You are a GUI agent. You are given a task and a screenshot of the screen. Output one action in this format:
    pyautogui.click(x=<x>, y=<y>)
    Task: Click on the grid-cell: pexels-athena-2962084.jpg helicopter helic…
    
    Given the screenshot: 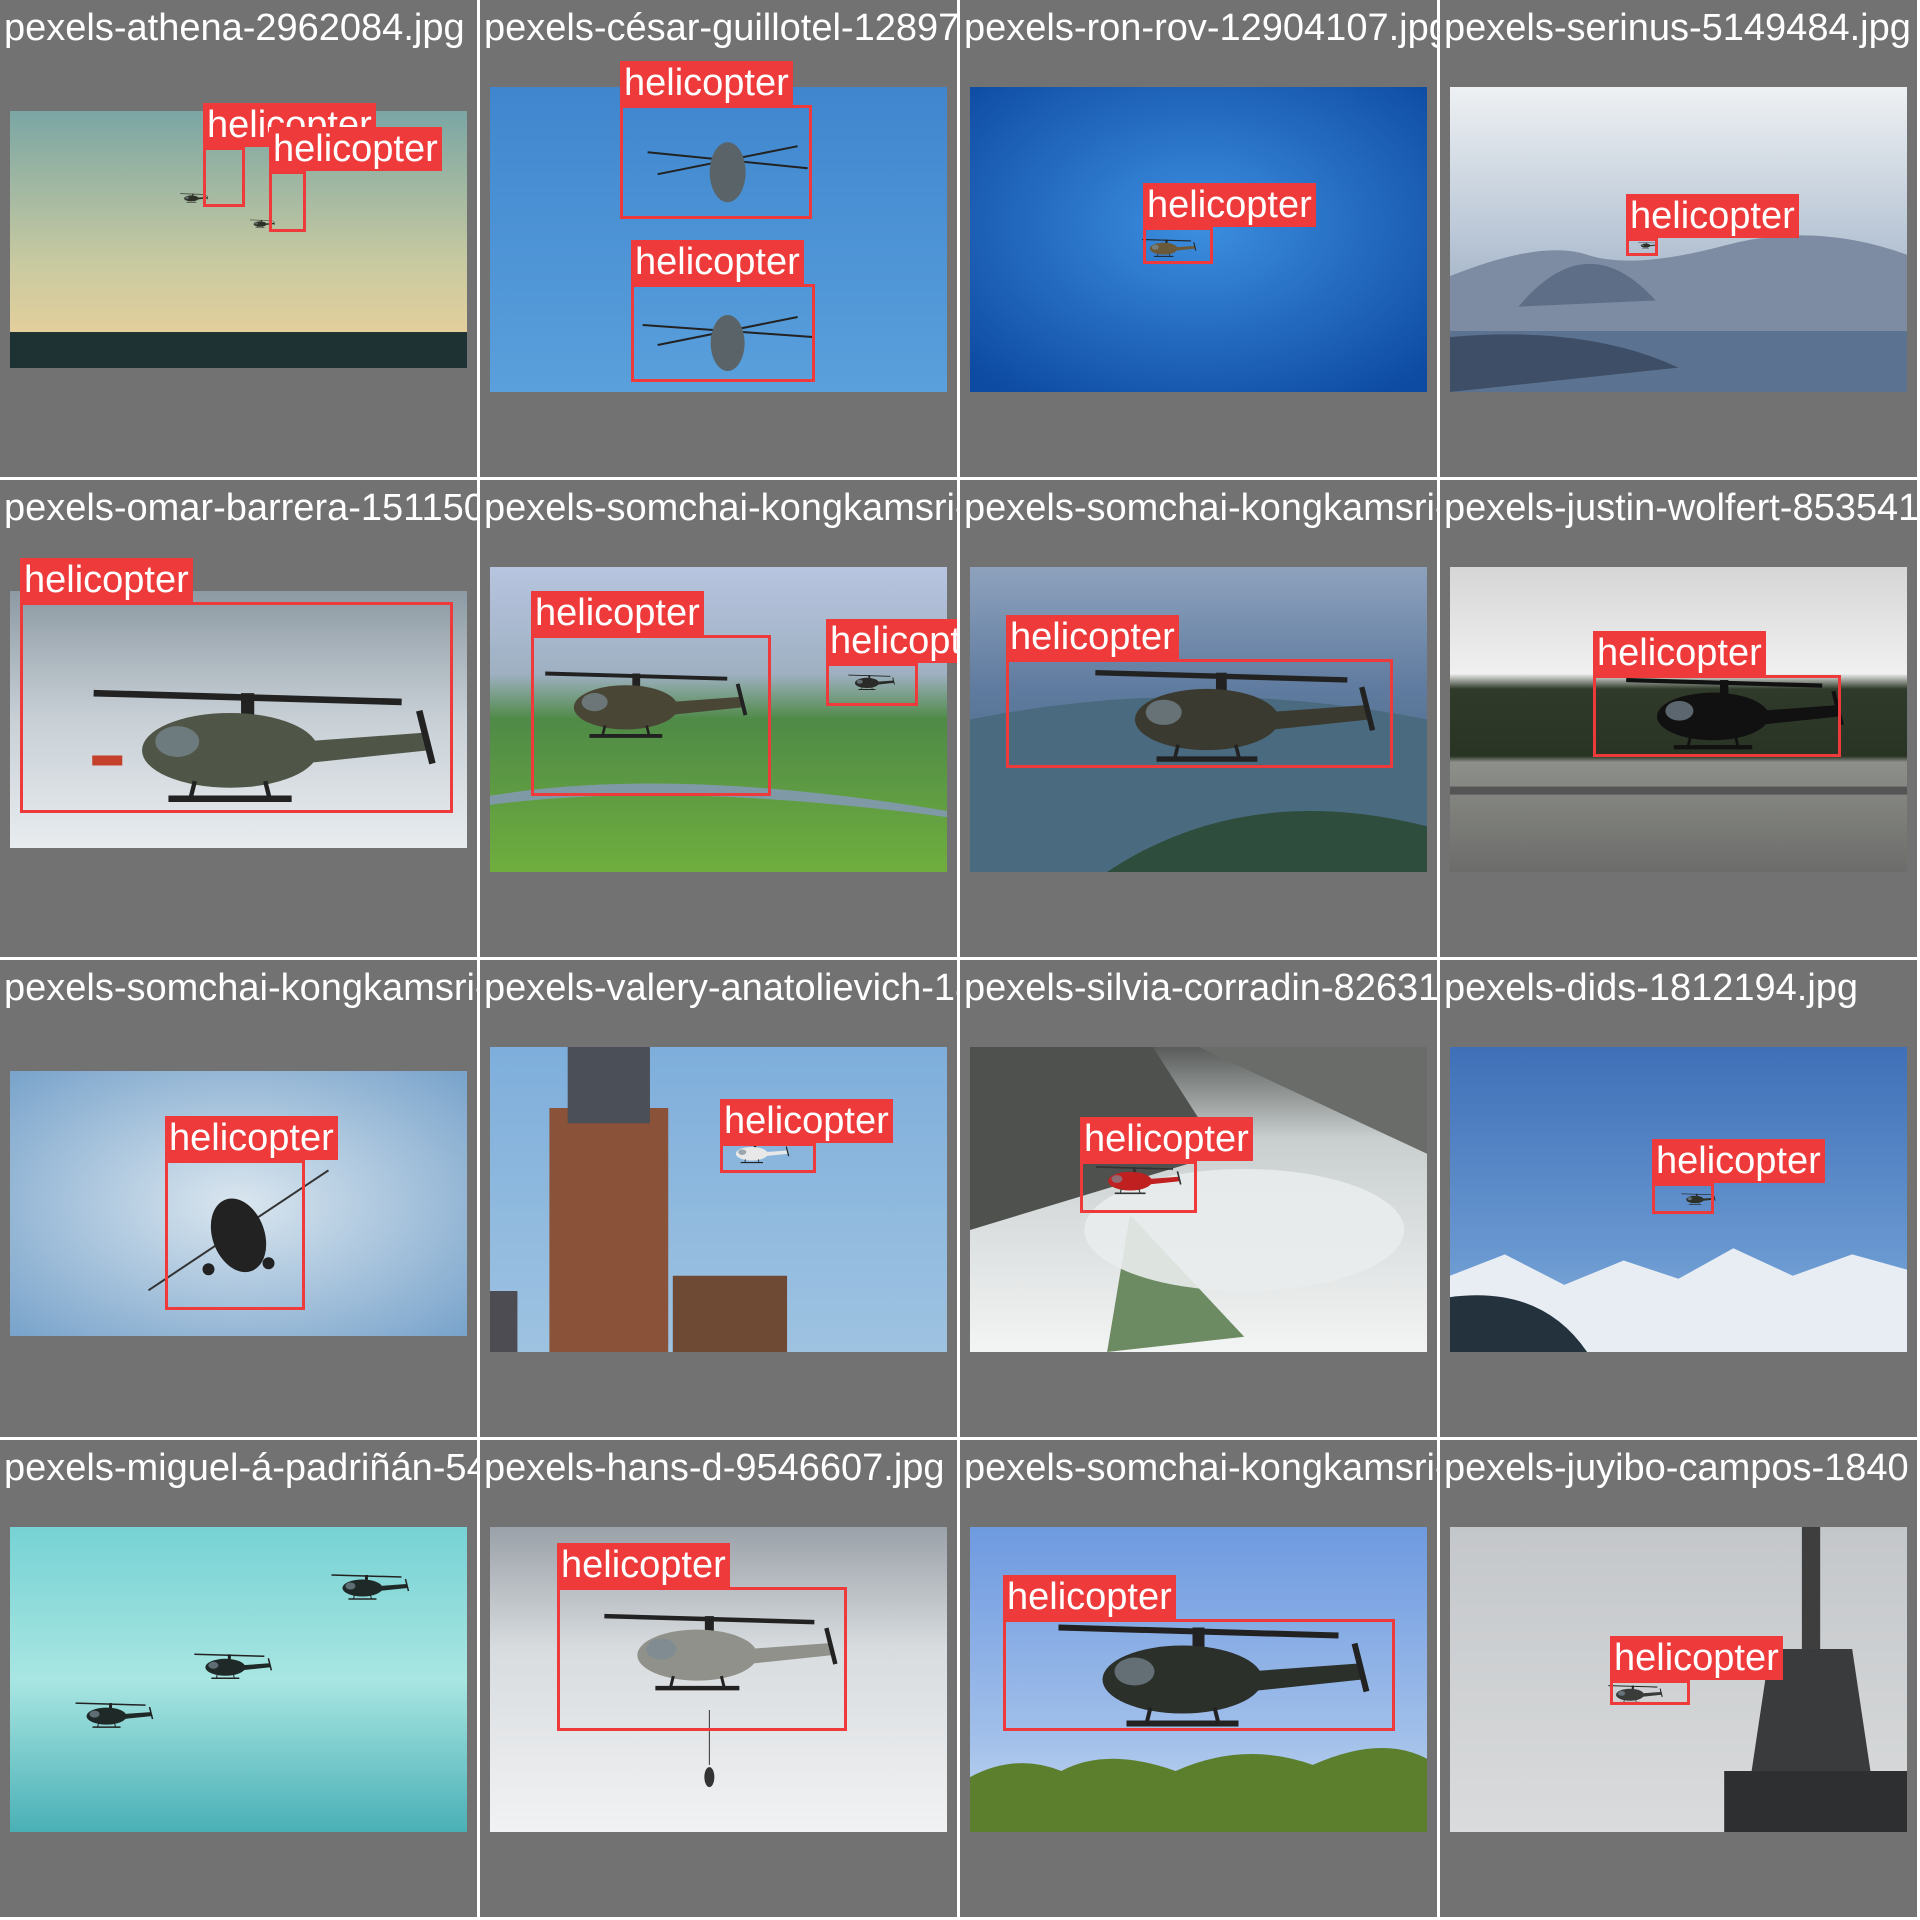 What is the action you would take?
    pyautogui.click(x=238, y=238)
    